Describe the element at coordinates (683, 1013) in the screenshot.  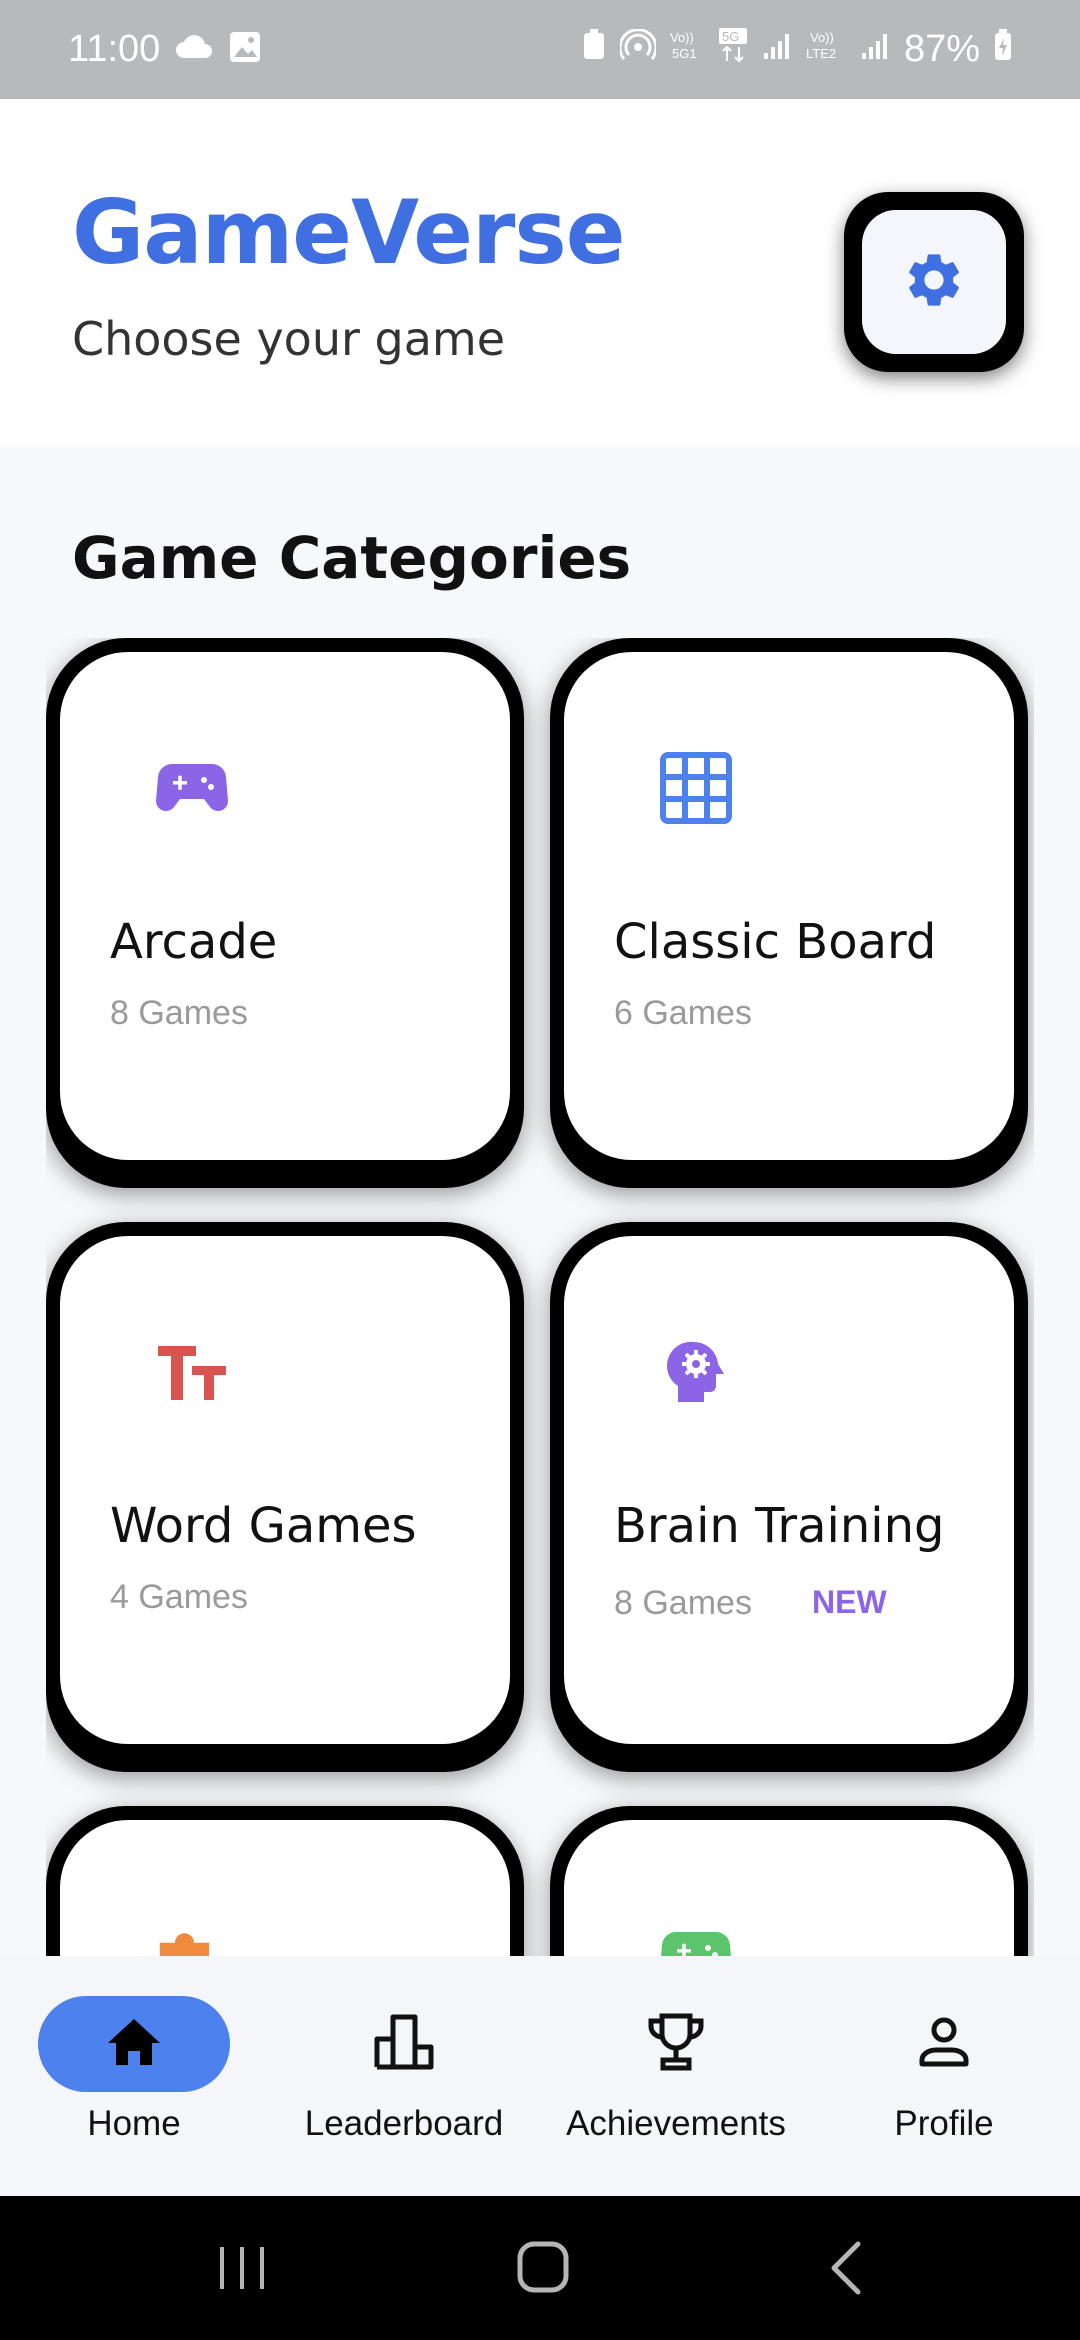
I see `category-count: 6 Games` at that location.